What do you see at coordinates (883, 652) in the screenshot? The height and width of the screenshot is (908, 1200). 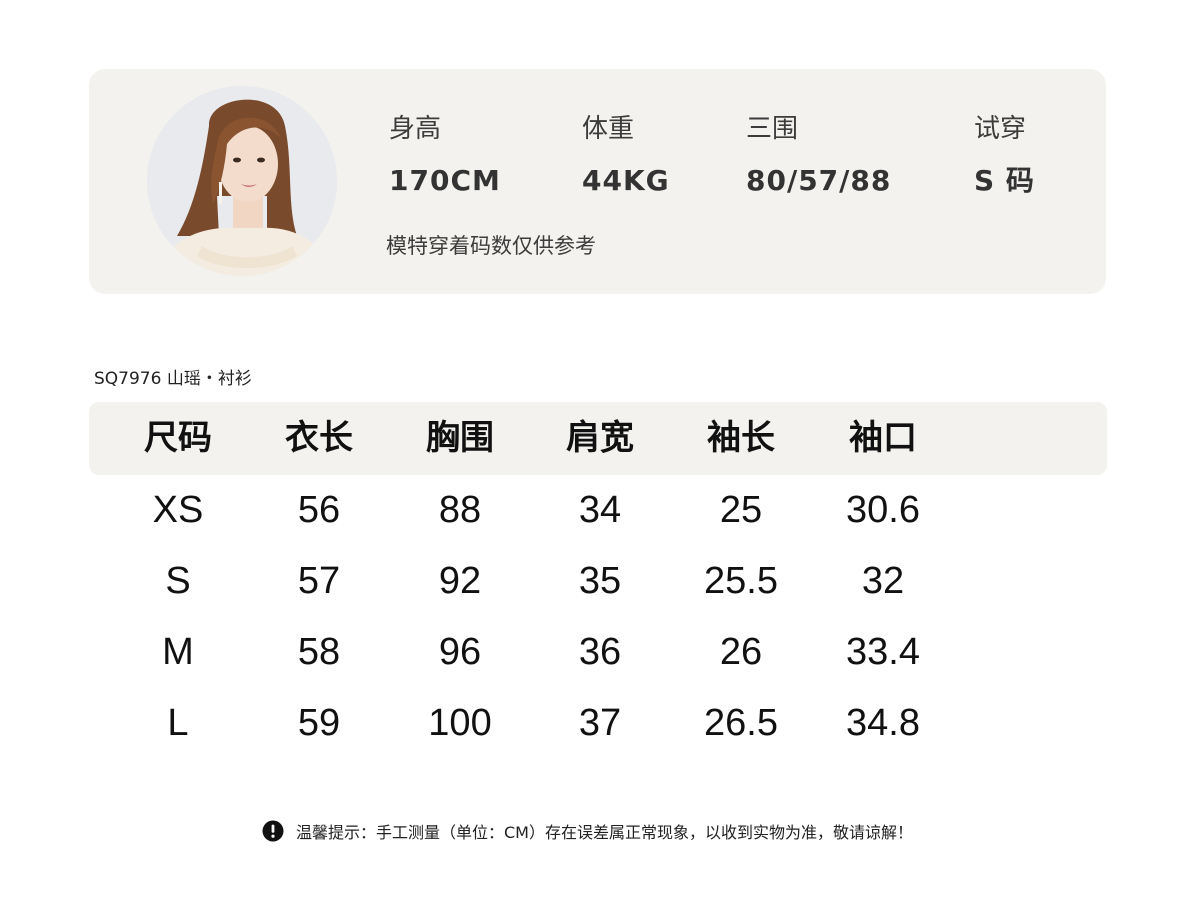 I see `cell-cuff: 33.4` at bounding box center [883, 652].